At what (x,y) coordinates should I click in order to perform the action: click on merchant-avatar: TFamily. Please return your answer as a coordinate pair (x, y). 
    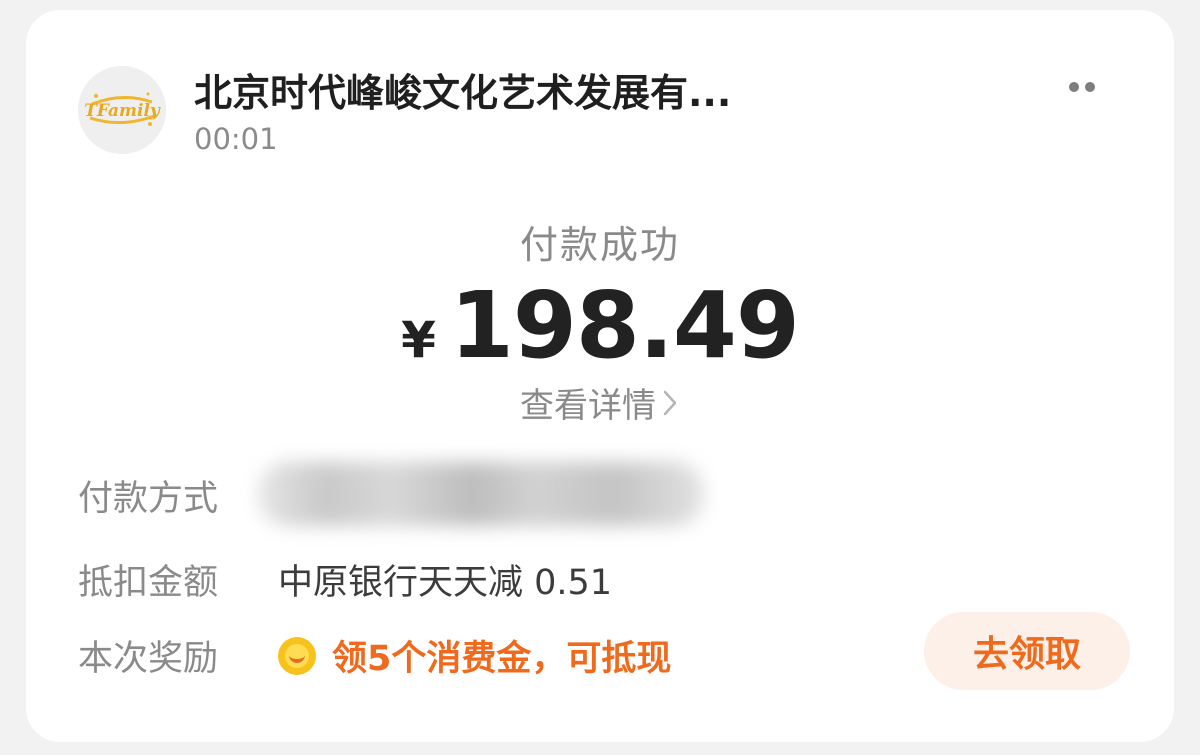
    Looking at the image, I should click on (122, 110).